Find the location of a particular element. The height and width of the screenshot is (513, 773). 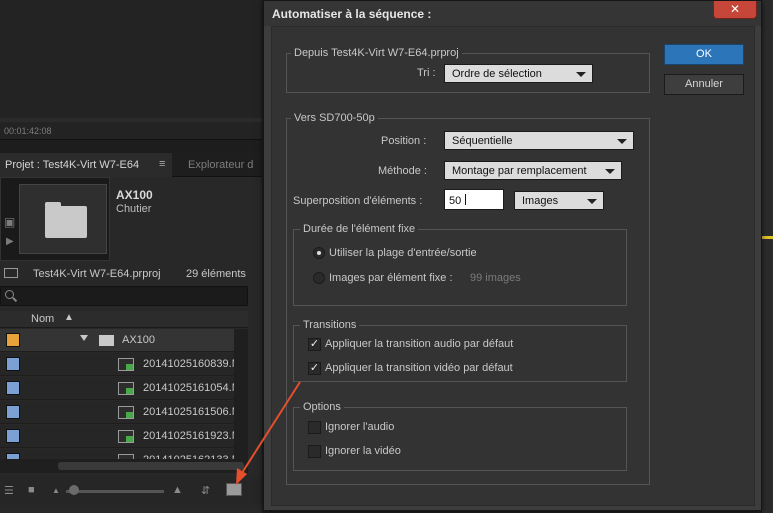

clip-name: 20141025161506.M is located at coordinates (190, 412).